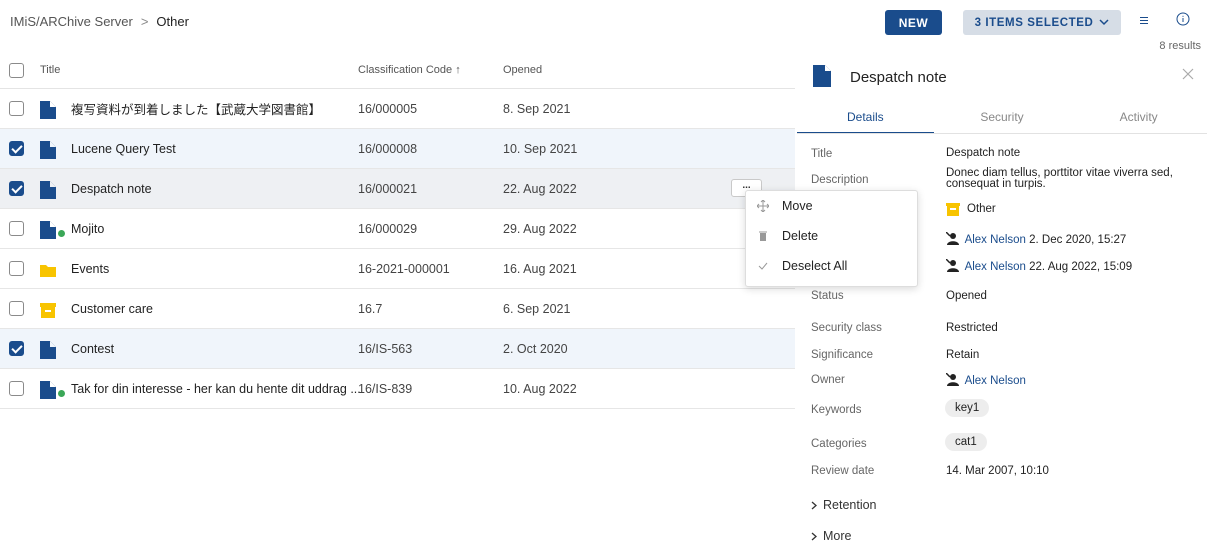 This screenshot has width=1207, height=542. I want to click on modified-date: 22. Aug 2022, 15:09, so click(1081, 267).